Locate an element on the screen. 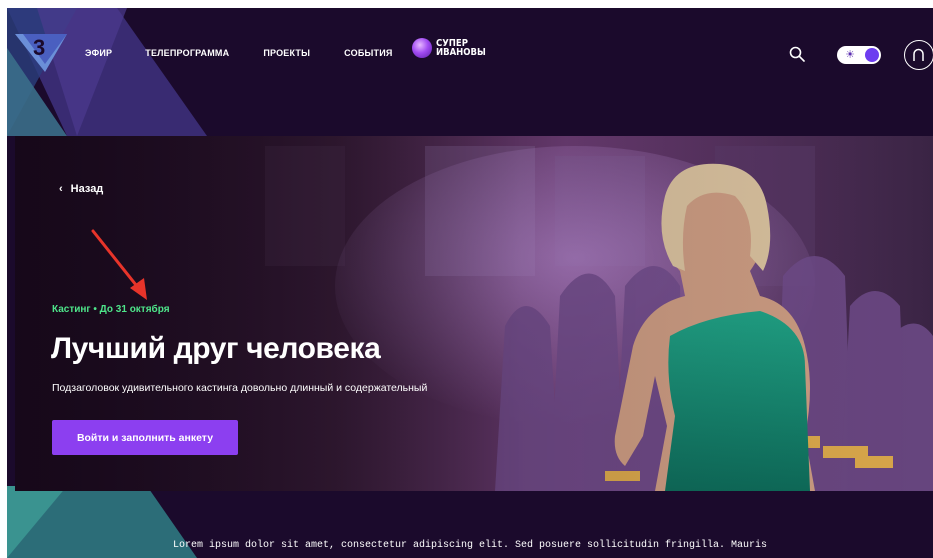 The width and height of the screenshot is (933, 558). crystal-ball-icon is located at coordinates (422, 48).